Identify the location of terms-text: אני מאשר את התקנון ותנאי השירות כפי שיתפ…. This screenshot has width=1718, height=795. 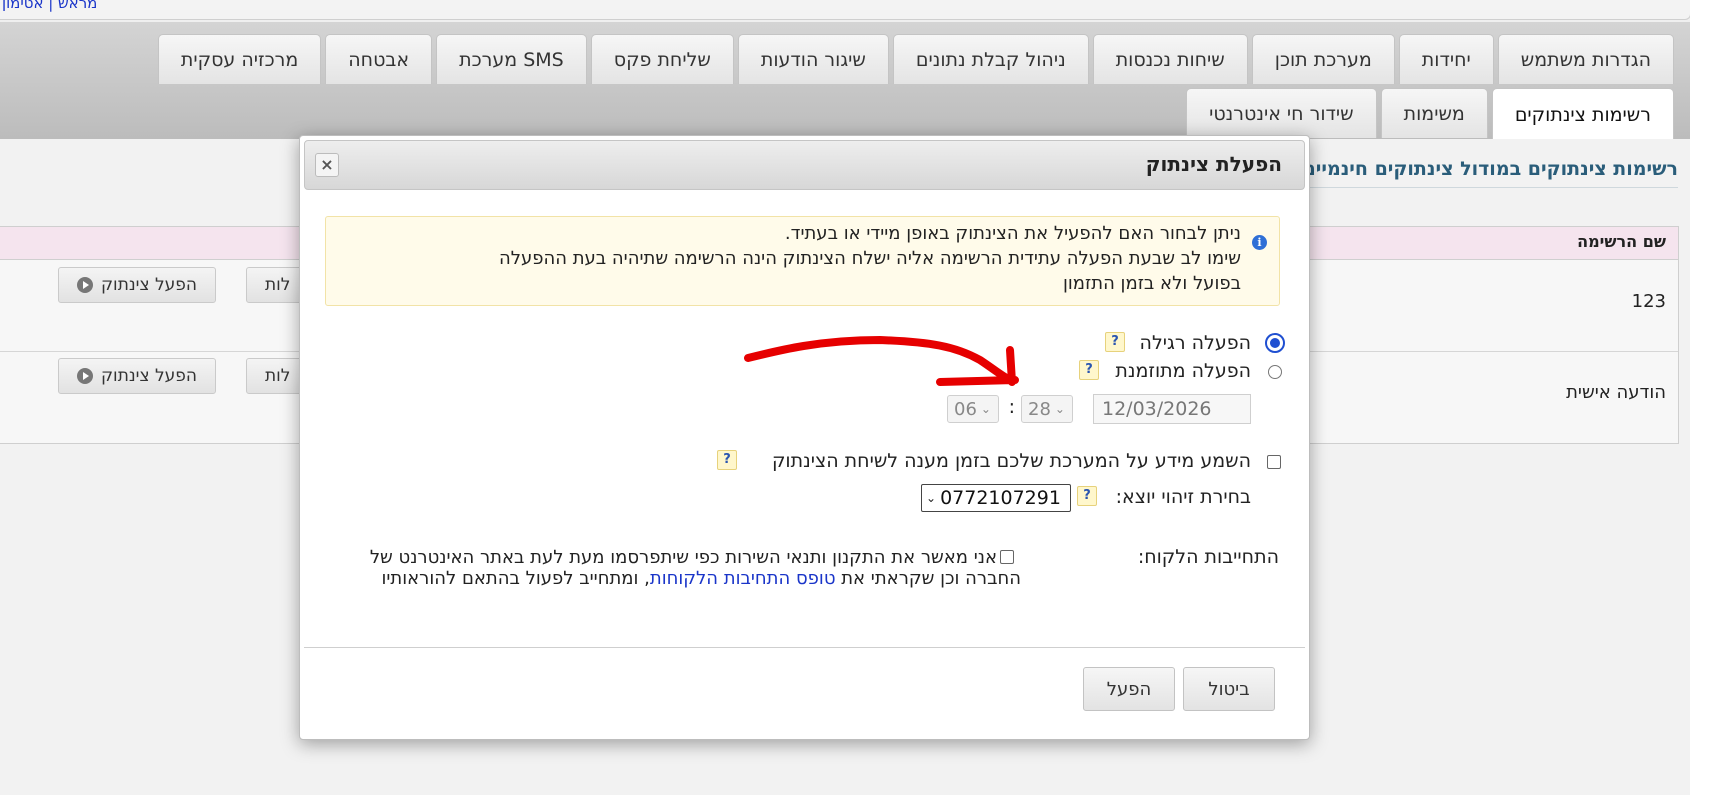
(695, 568).